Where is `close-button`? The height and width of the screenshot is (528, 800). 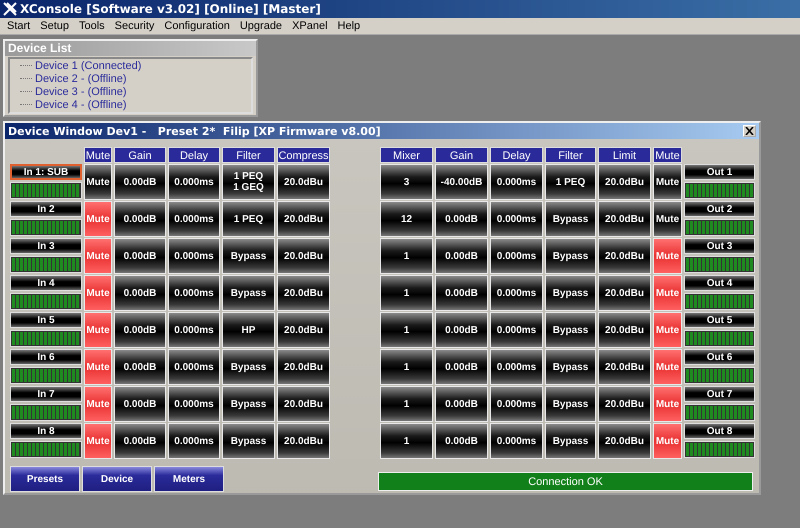 close-button is located at coordinates (749, 131).